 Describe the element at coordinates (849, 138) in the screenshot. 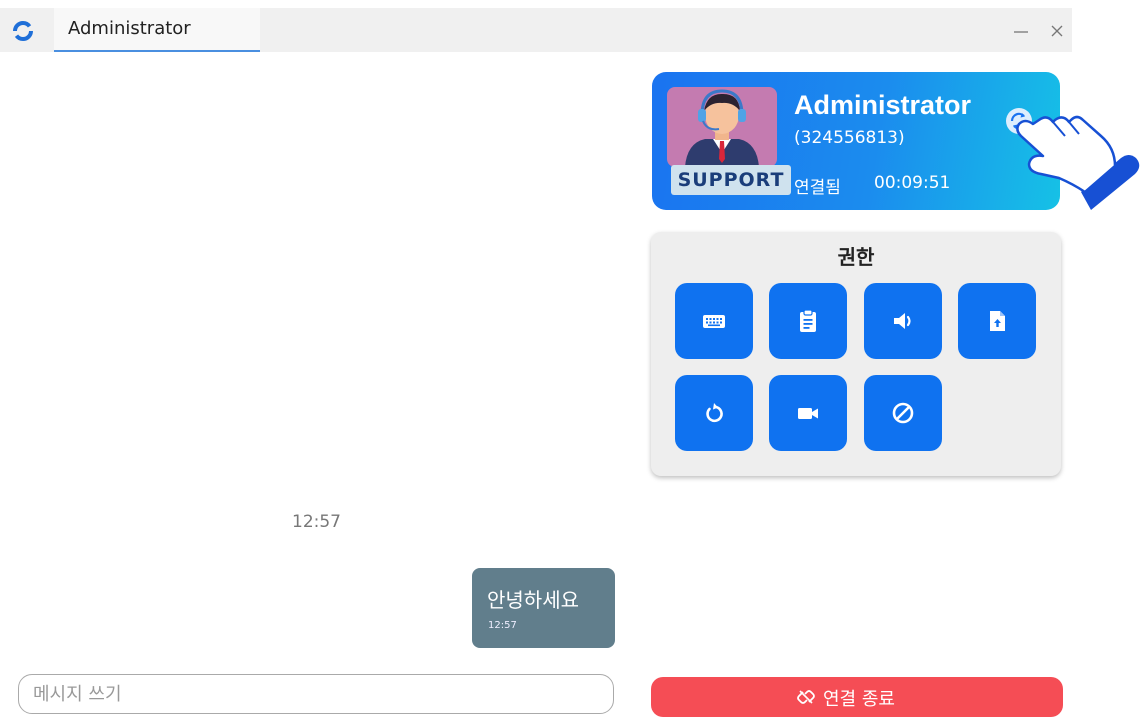

I see `user-id: (324556813)` at that location.